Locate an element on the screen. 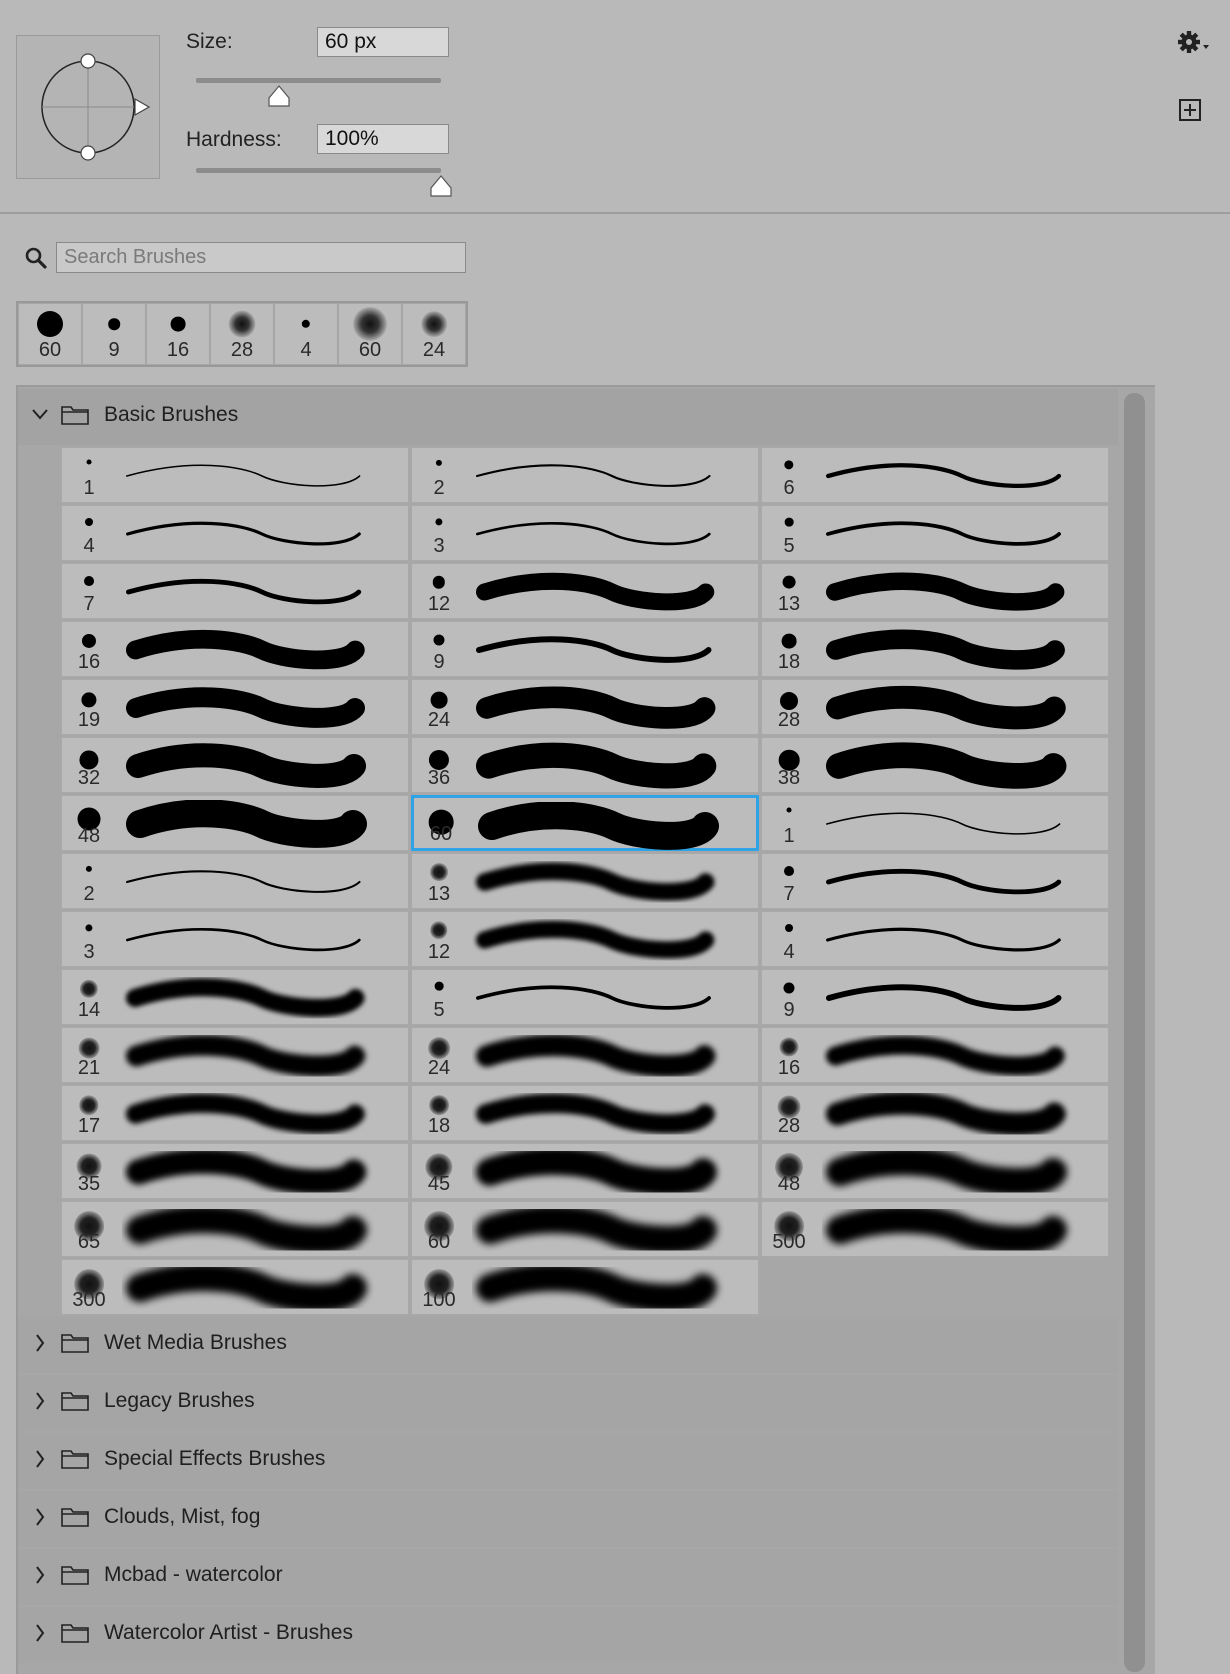  recent-brush: 16 is located at coordinates (178, 334).